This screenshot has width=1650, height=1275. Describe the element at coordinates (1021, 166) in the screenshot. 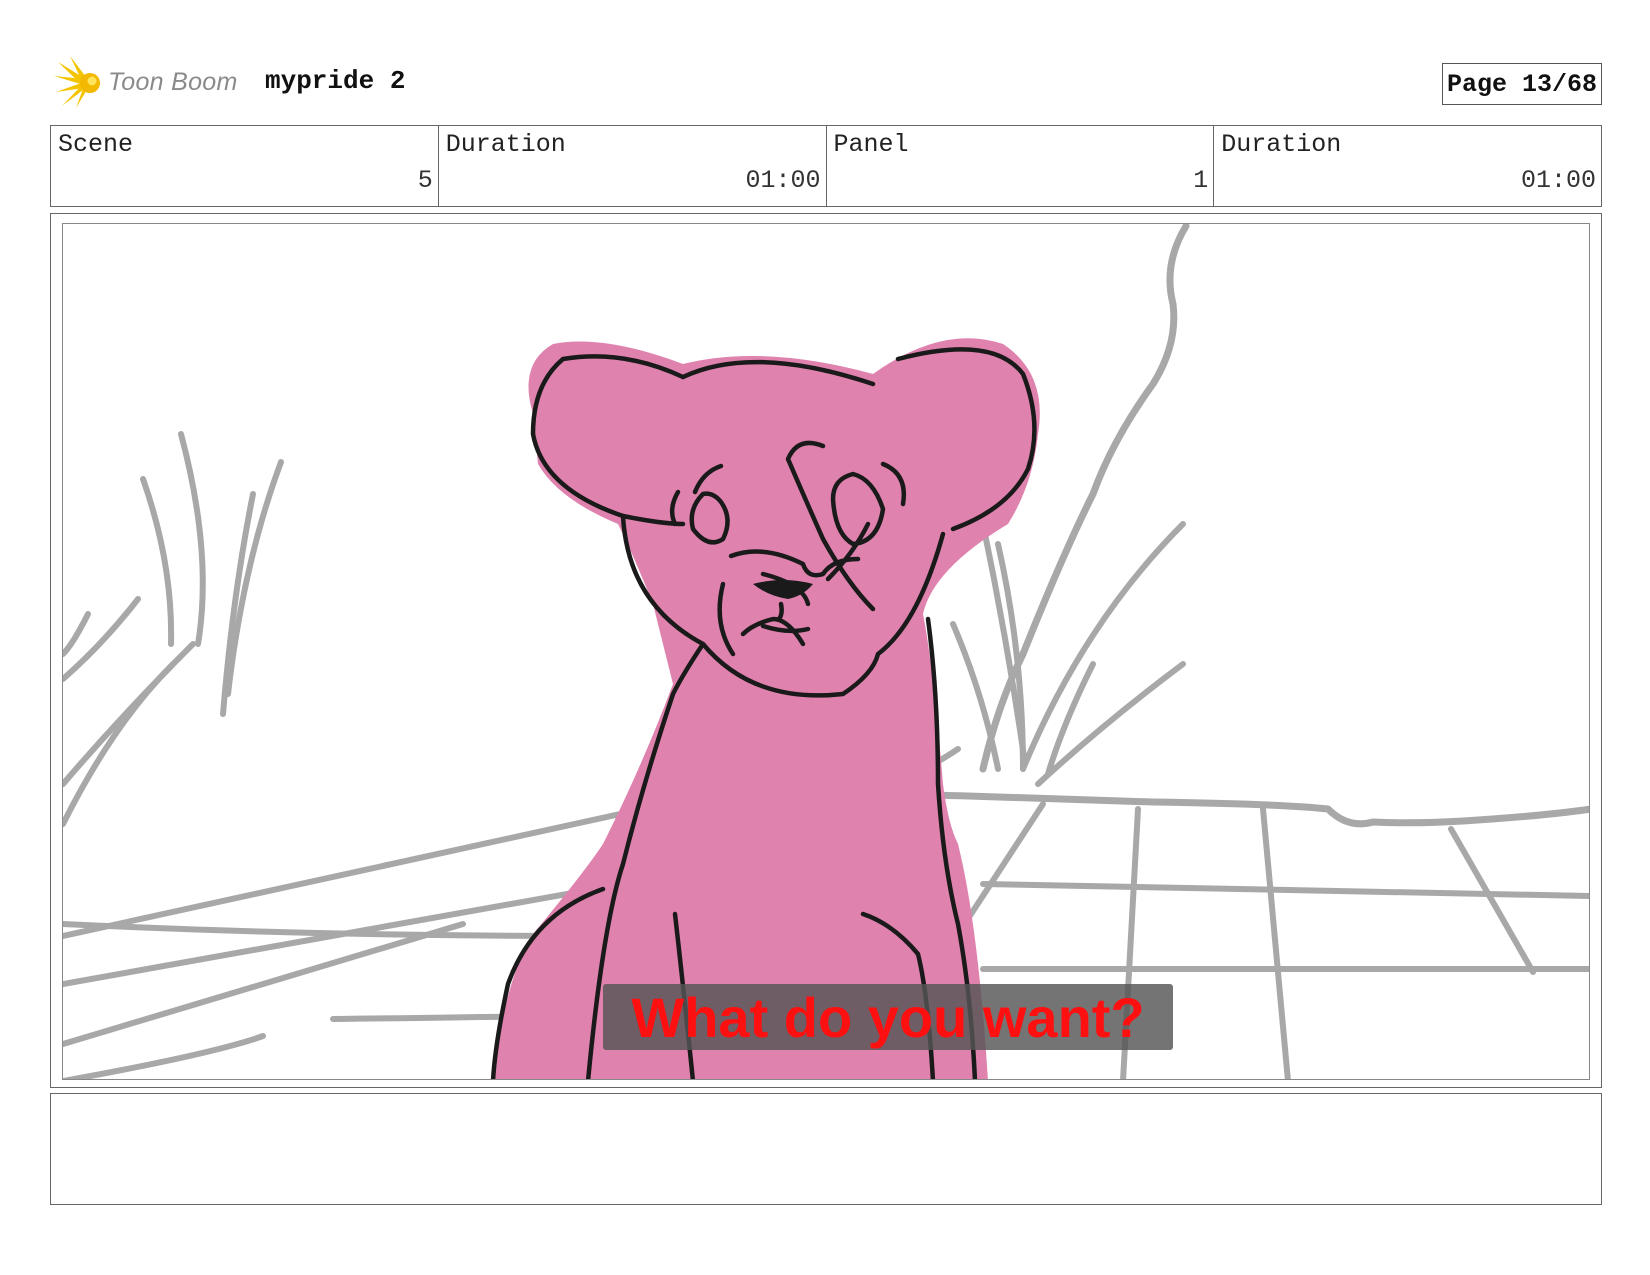

I see `panel-cell: Panel 1` at that location.